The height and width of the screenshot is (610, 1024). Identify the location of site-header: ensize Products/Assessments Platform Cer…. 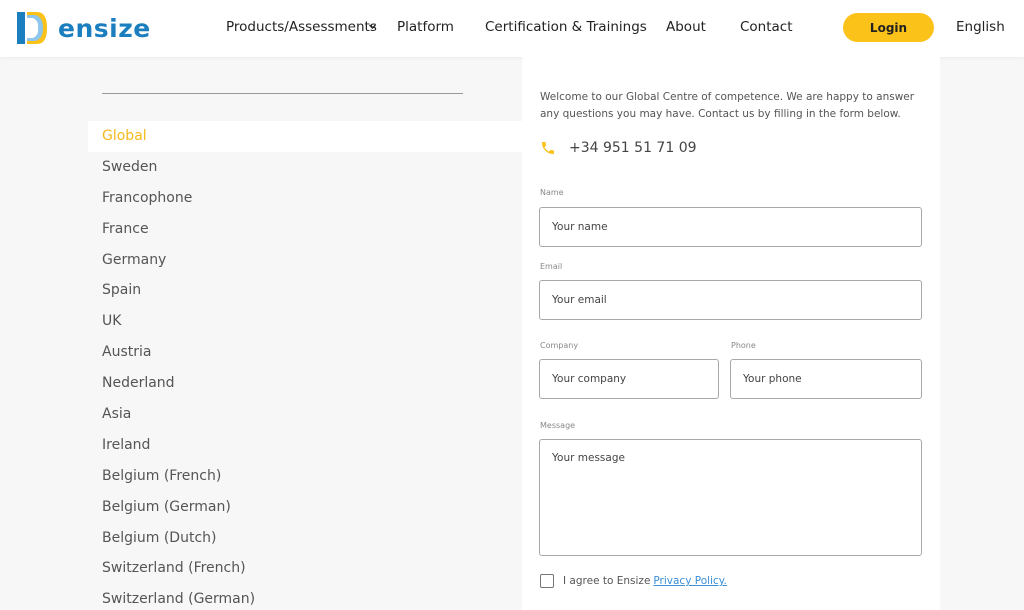
(512, 28).